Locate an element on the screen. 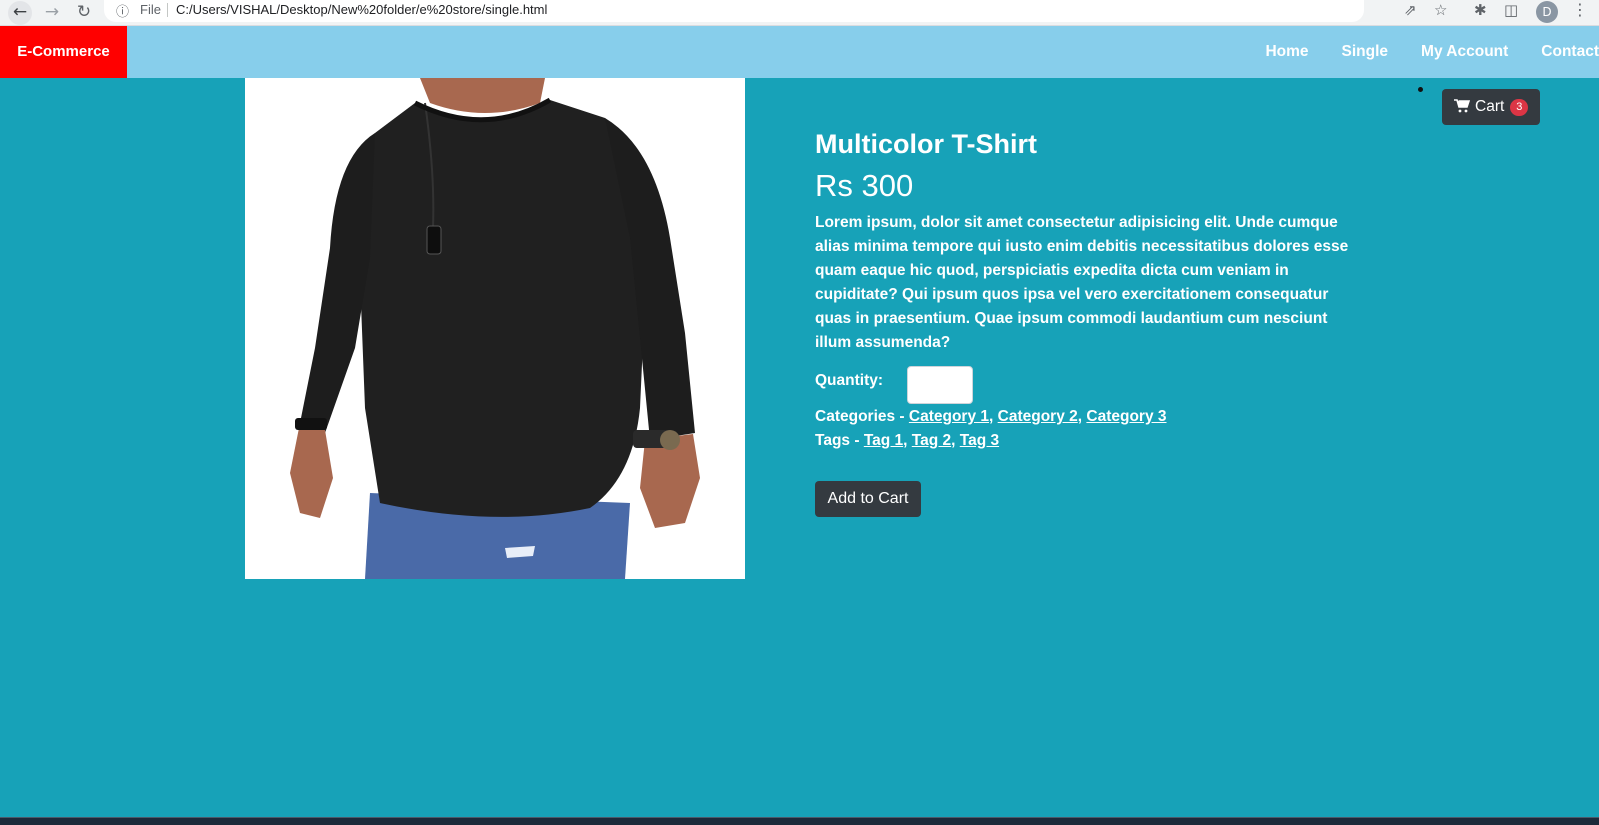 The height and width of the screenshot is (825, 1599). bookmark-star-icon: ☆ is located at coordinates (1440, 10).